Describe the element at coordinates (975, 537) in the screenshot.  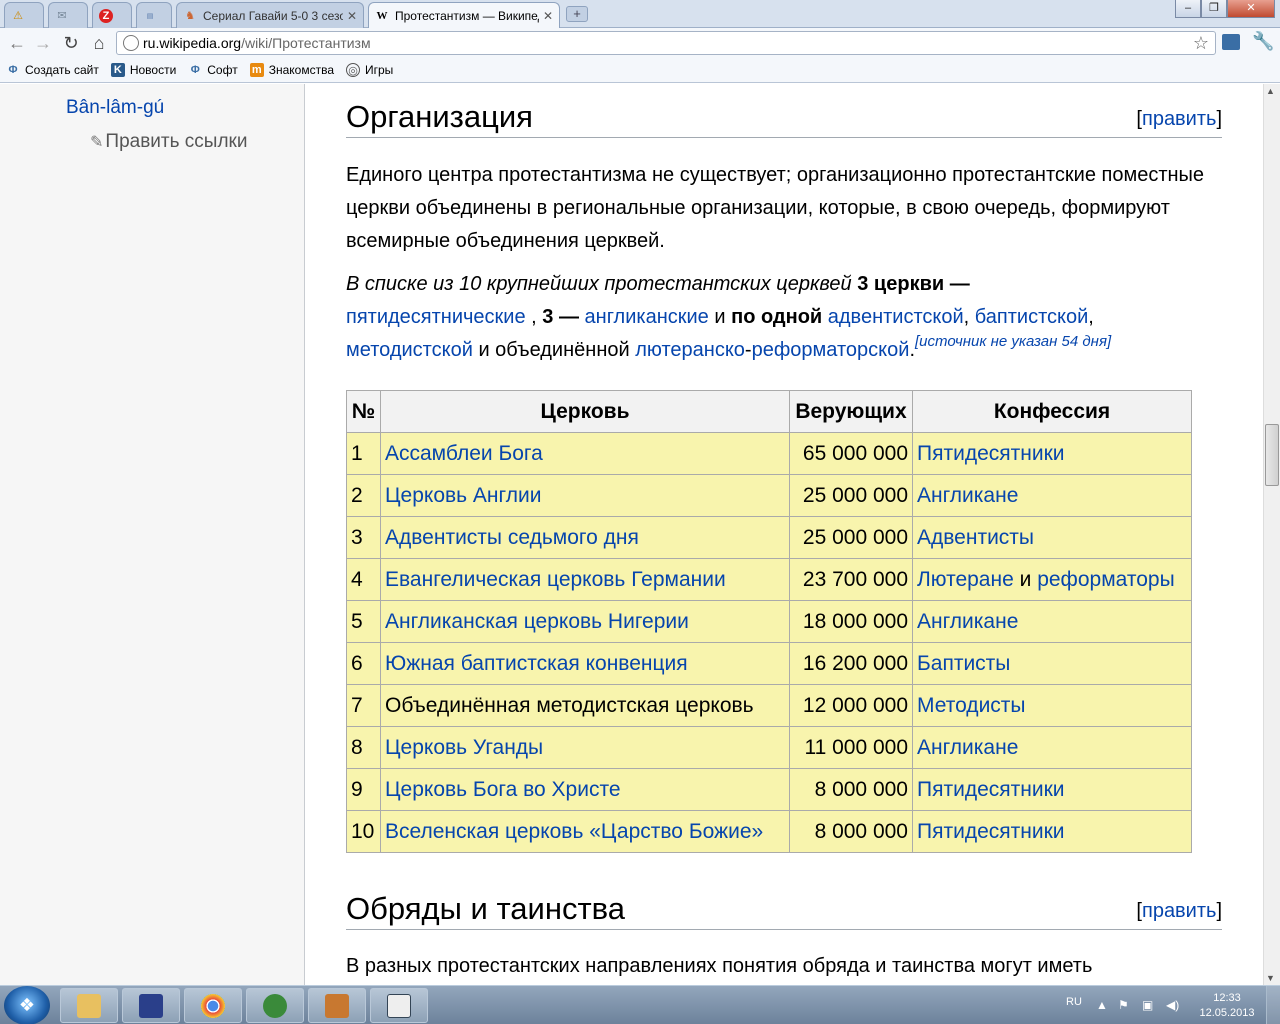
I see `confession-link: Адвентисты` at that location.